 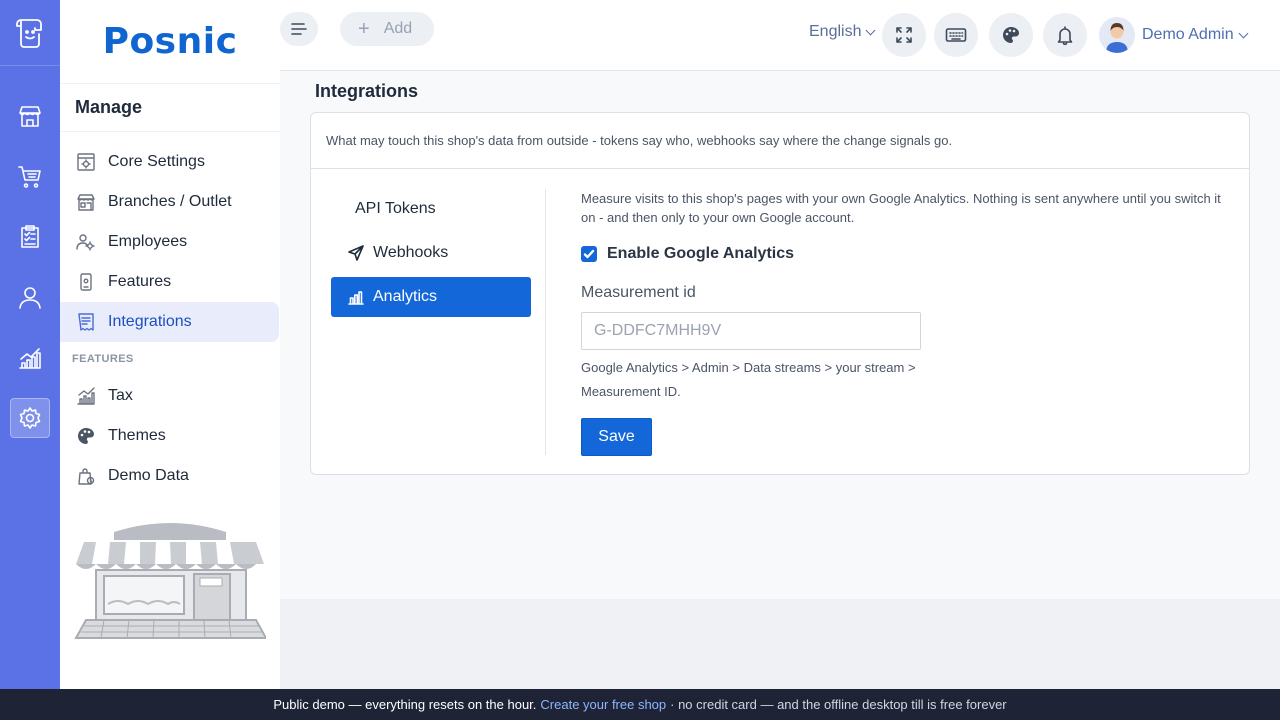 I want to click on settings-doc-icon, so click(x=86, y=162).